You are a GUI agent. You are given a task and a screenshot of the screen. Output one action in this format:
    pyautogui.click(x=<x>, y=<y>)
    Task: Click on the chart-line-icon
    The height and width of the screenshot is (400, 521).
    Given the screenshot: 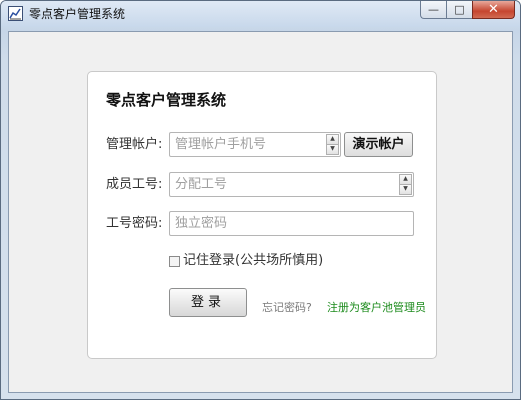 What is the action you would take?
    pyautogui.click(x=15, y=13)
    